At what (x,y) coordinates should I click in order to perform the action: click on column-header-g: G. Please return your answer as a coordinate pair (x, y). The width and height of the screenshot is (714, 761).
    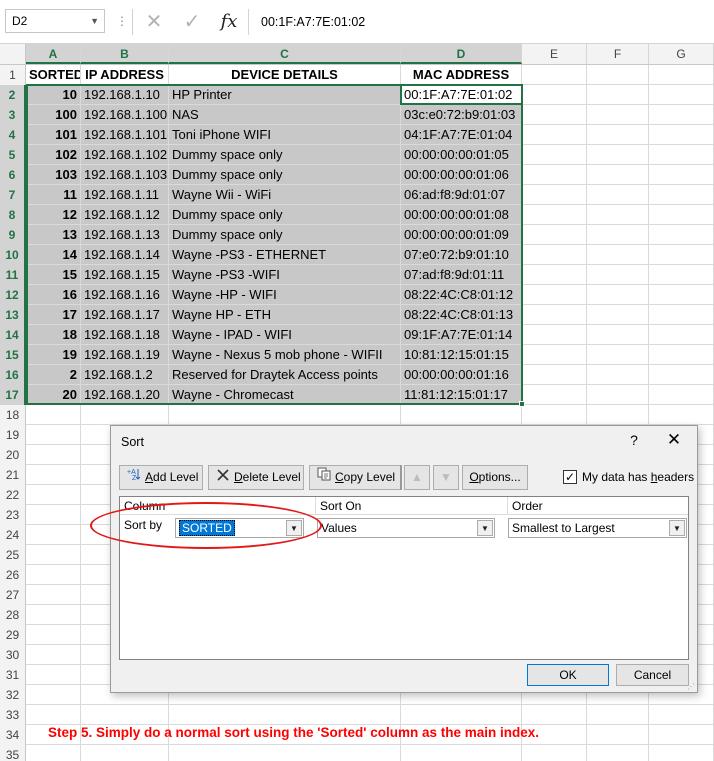
    Looking at the image, I should click on (681, 54).